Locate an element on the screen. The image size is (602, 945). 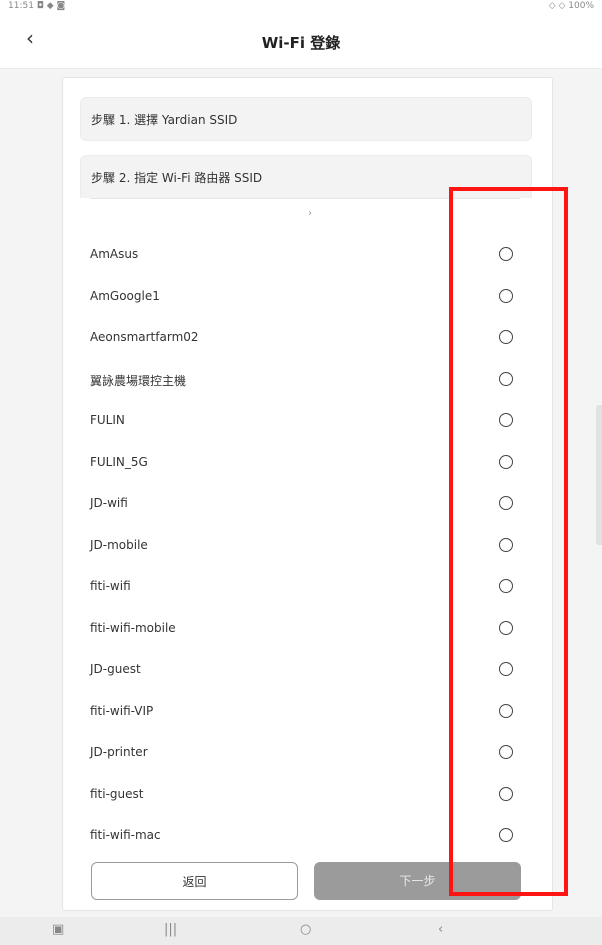
back-step-button: 返回 is located at coordinates (194, 881).